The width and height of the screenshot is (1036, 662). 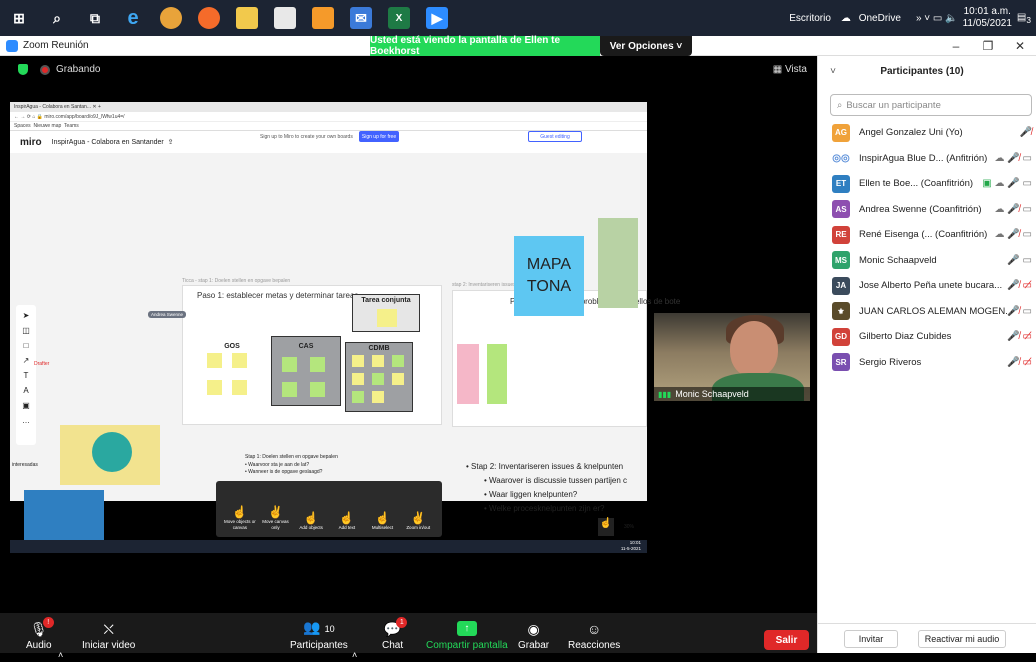 I want to click on avatar: RE, so click(x=841, y=234).